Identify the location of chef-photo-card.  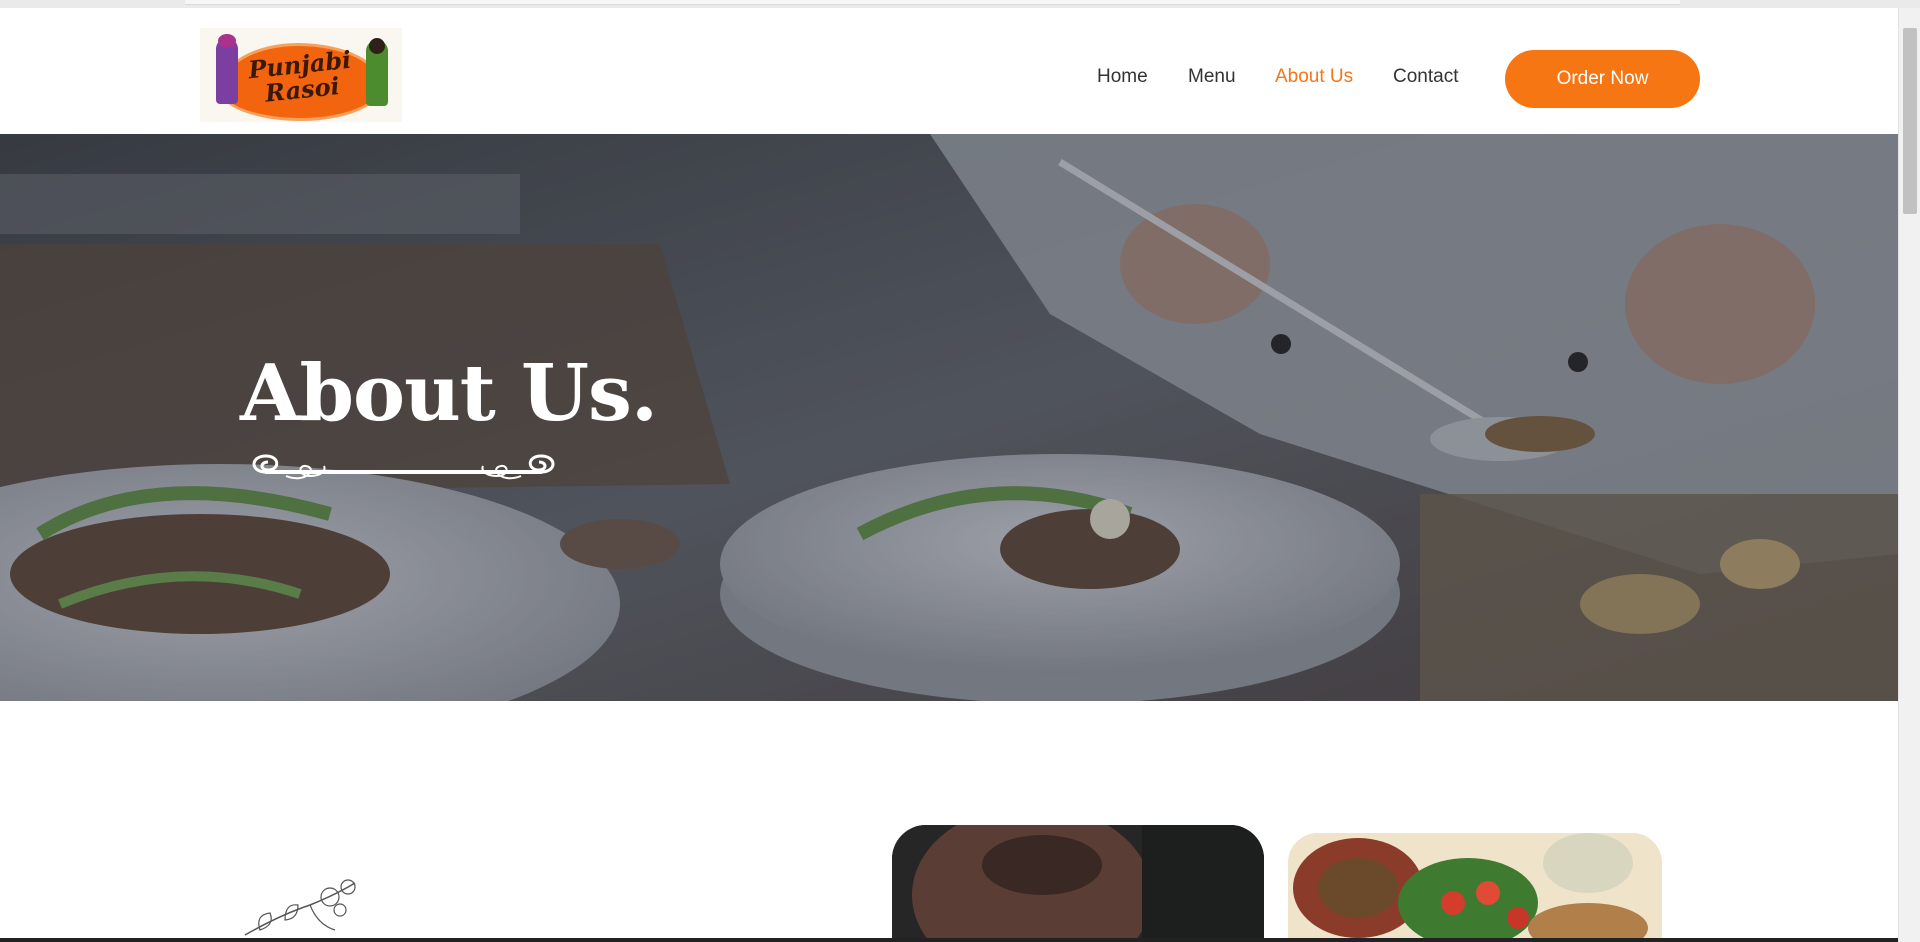
(1078, 883).